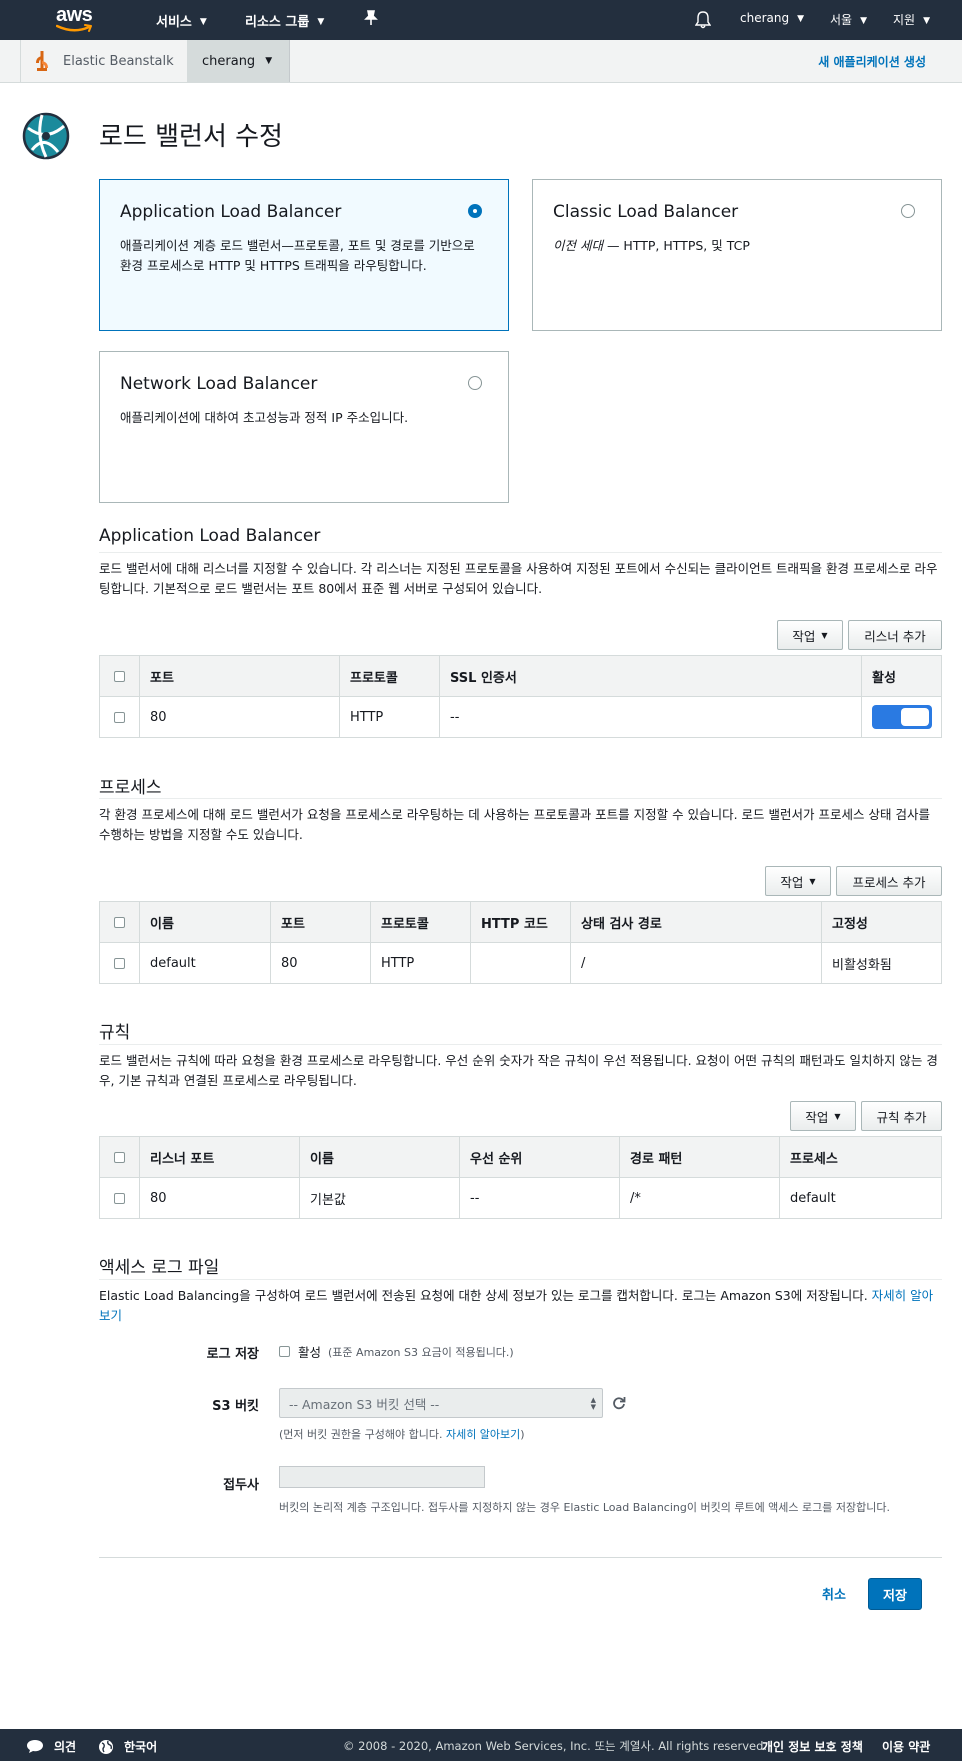  I want to click on top-nav: aws 서비스 ▼ 리소스 그룹 ▼ cherang ▼ 서울 ▼ 지원 ▼, so click(481, 20).